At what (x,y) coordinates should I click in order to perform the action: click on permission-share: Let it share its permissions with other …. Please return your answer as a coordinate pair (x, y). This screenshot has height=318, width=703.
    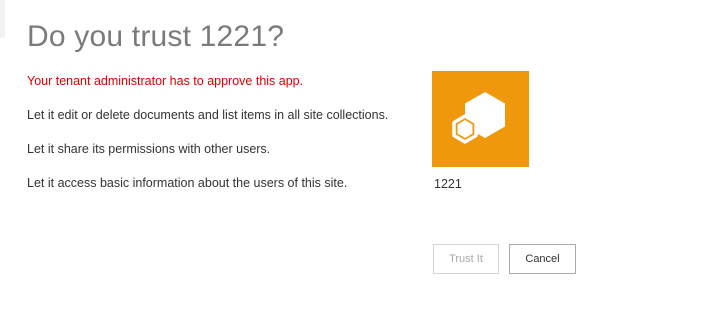
    Looking at the image, I should click on (149, 149).